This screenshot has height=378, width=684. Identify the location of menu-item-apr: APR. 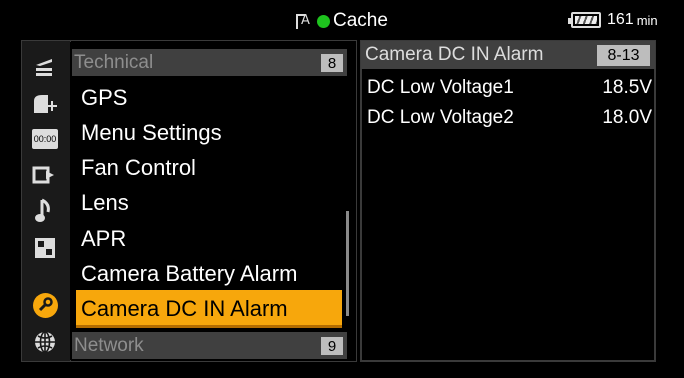
(103, 239).